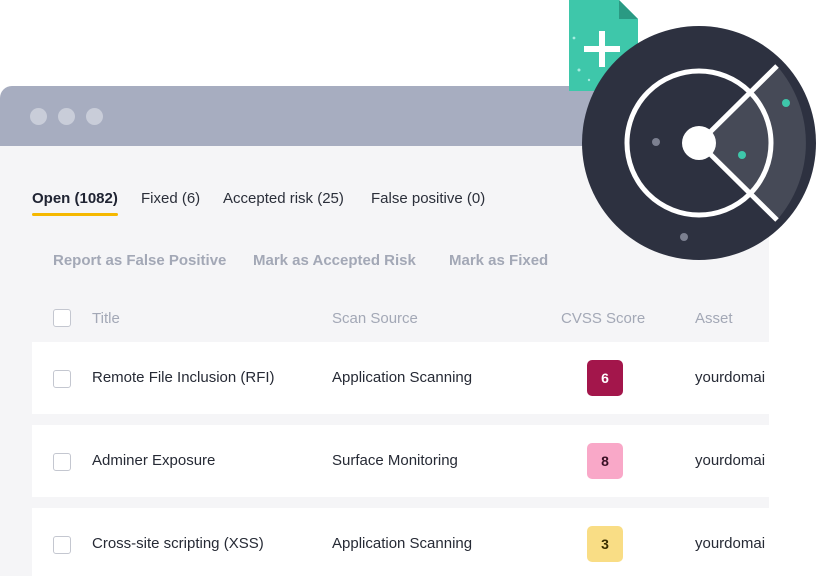 The image size is (816, 576). I want to click on tab-fixed: Fixed (6), so click(170, 198).